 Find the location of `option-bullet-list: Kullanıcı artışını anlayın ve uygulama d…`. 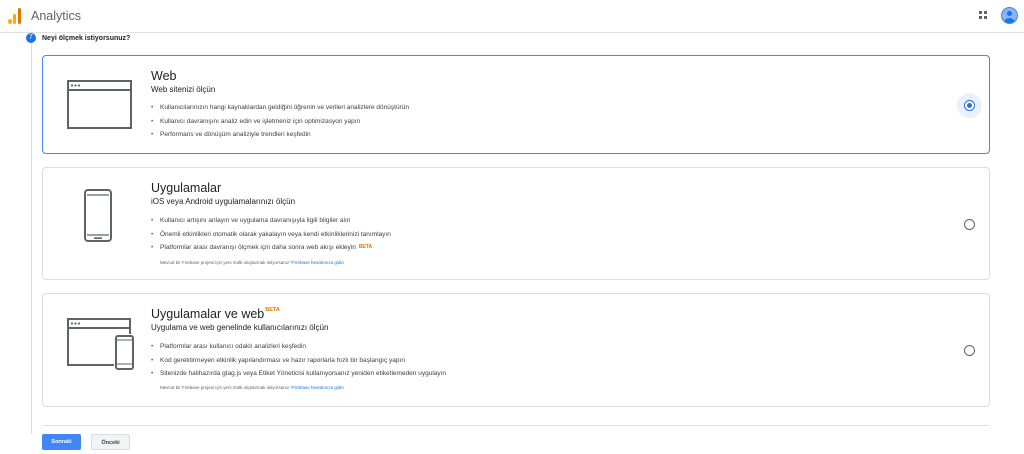

option-bullet-list: Kullanıcı artışını anlayın ve uygulama d… is located at coordinates (271, 234).